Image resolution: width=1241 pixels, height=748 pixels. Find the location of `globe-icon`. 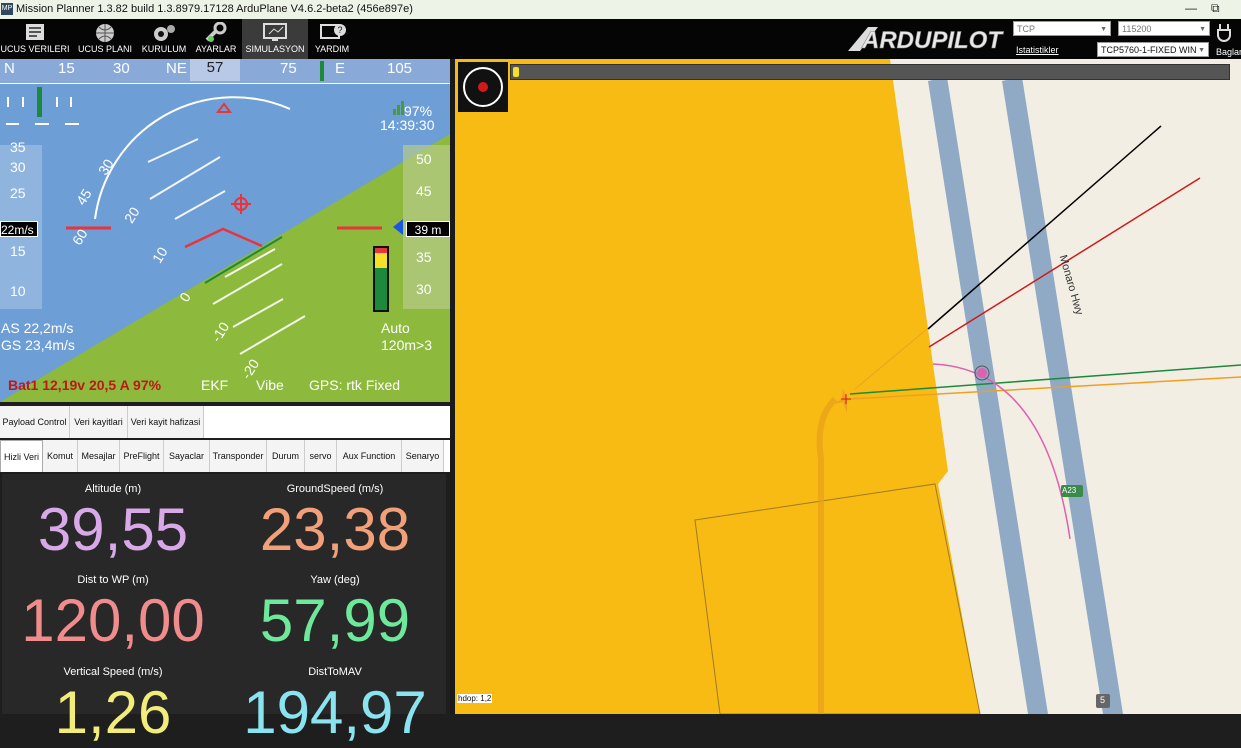

globe-icon is located at coordinates (105, 33).